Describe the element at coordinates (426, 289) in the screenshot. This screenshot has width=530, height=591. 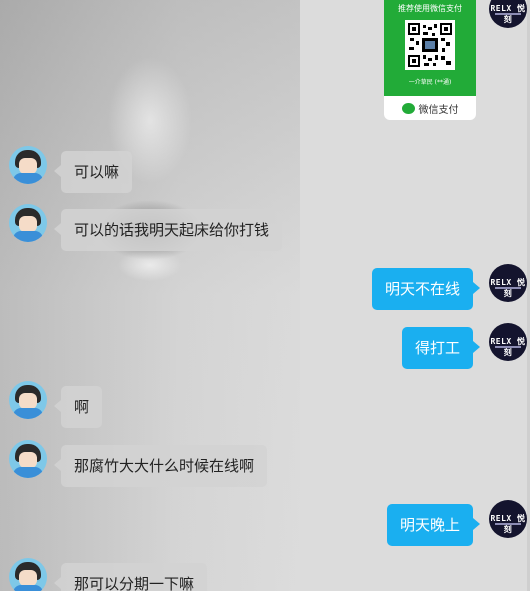
I see `message-bubble-sent: 明天不在线` at that location.